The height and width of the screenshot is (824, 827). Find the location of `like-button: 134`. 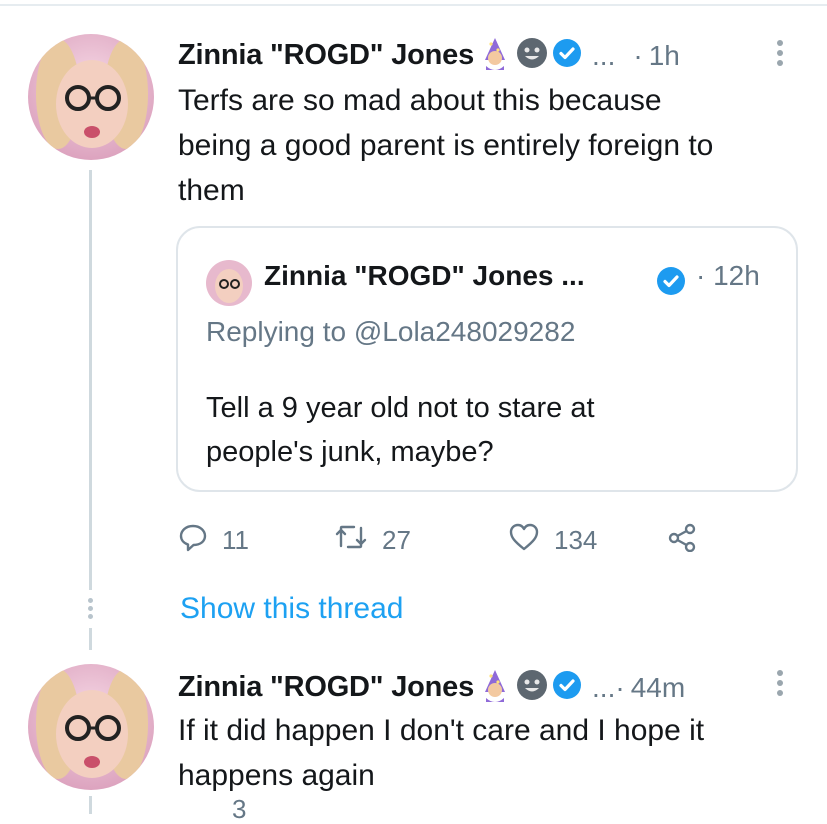

like-button: 134 is located at coordinates (552, 540).